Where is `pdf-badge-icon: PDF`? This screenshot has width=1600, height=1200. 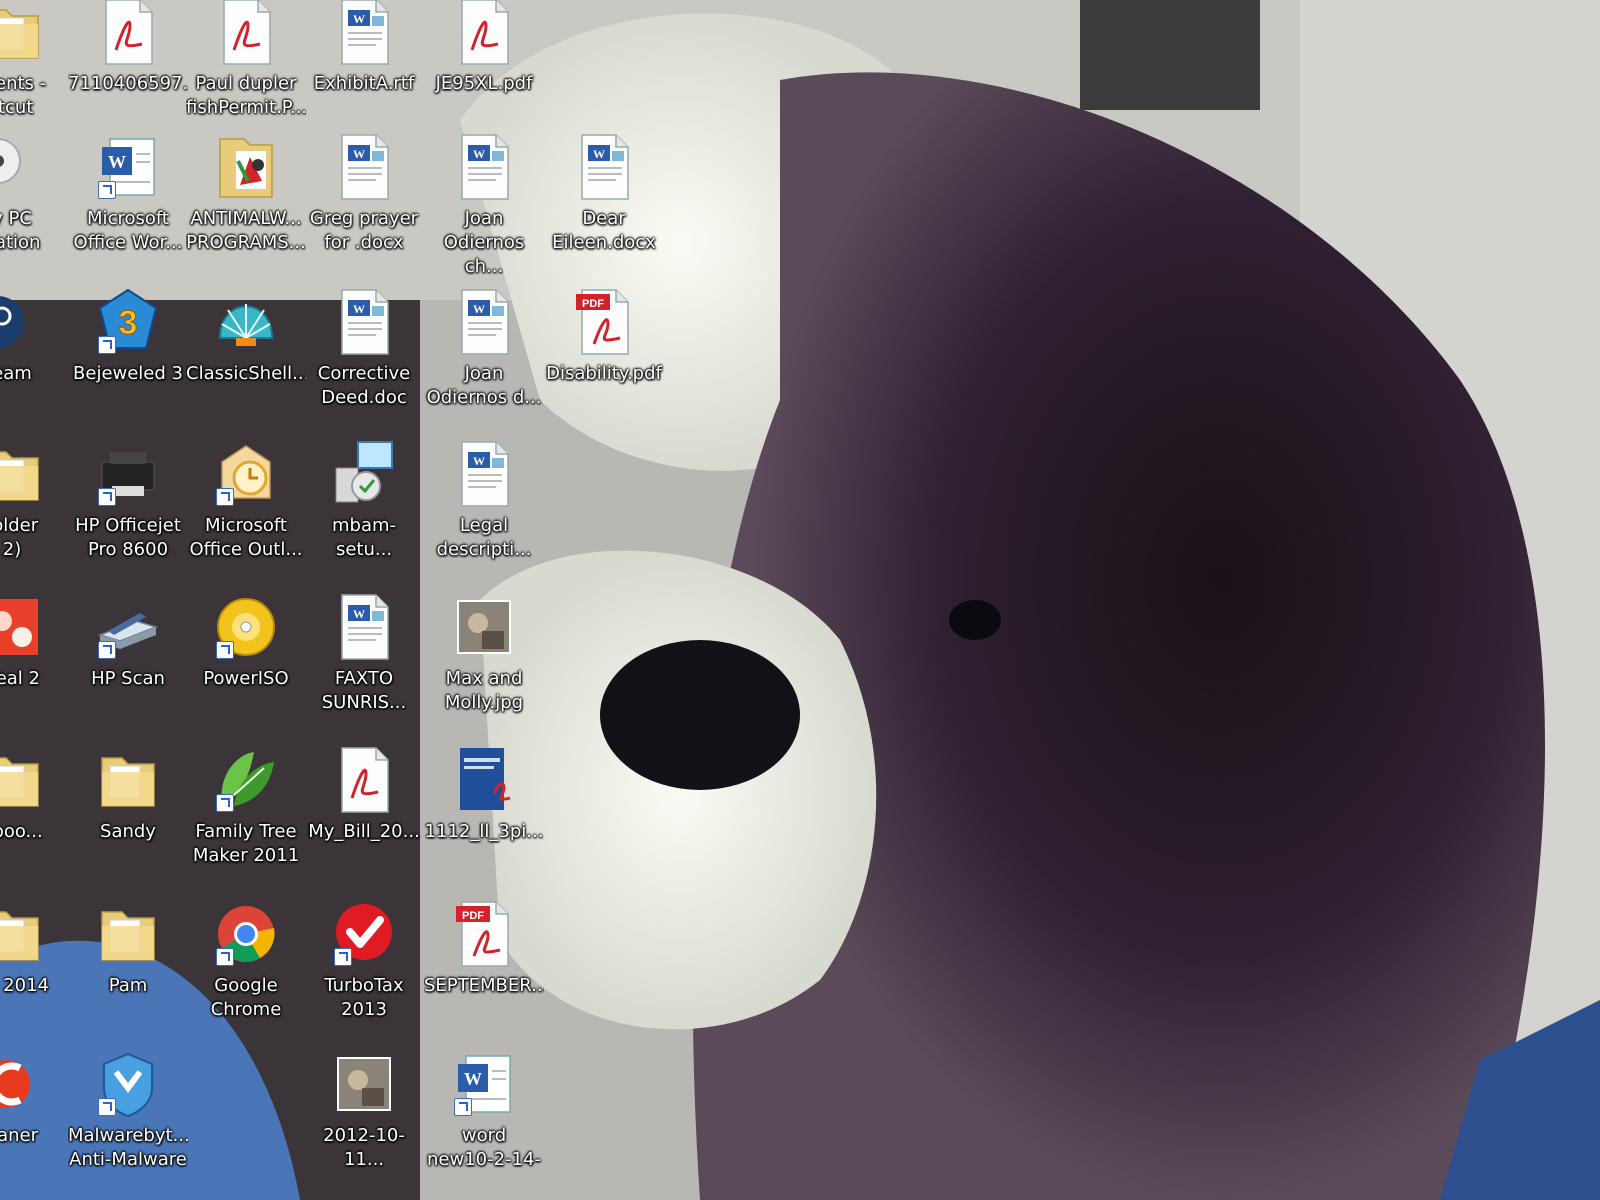 pdf-badge-icon: PDF is located at coordinates (484, 934).